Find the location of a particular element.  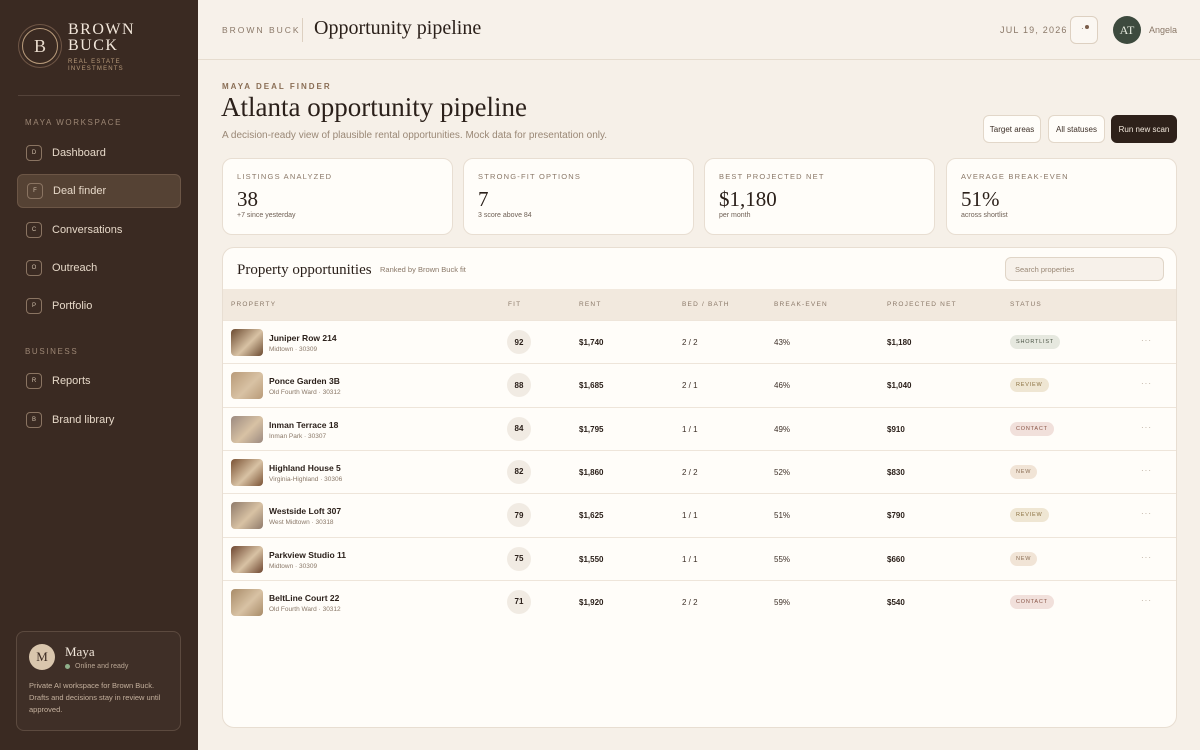

column-header-projected-net: PROJECTED NET is located at coordinates (922, 304).